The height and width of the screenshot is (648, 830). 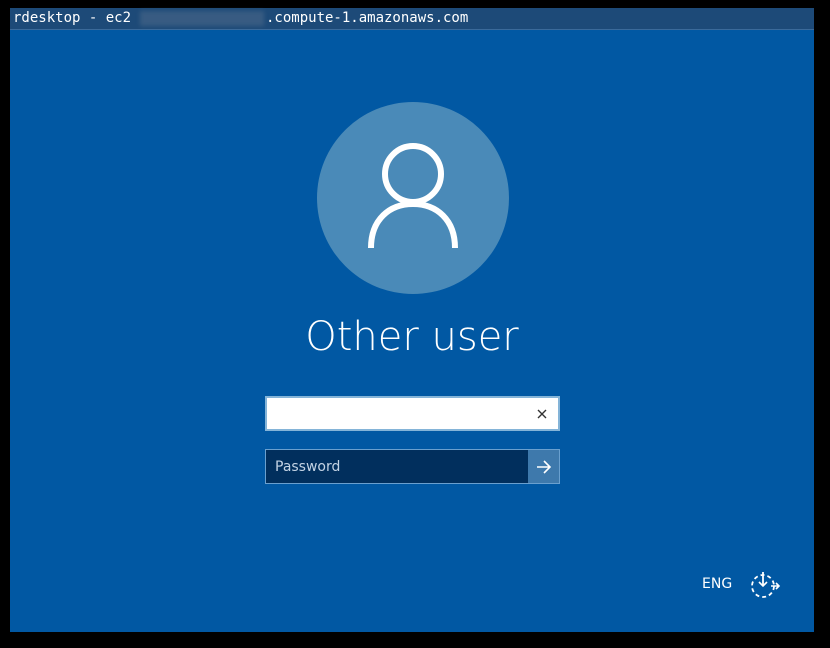 I want to click on ease-of-access-icon, so click(x=766, y=585).